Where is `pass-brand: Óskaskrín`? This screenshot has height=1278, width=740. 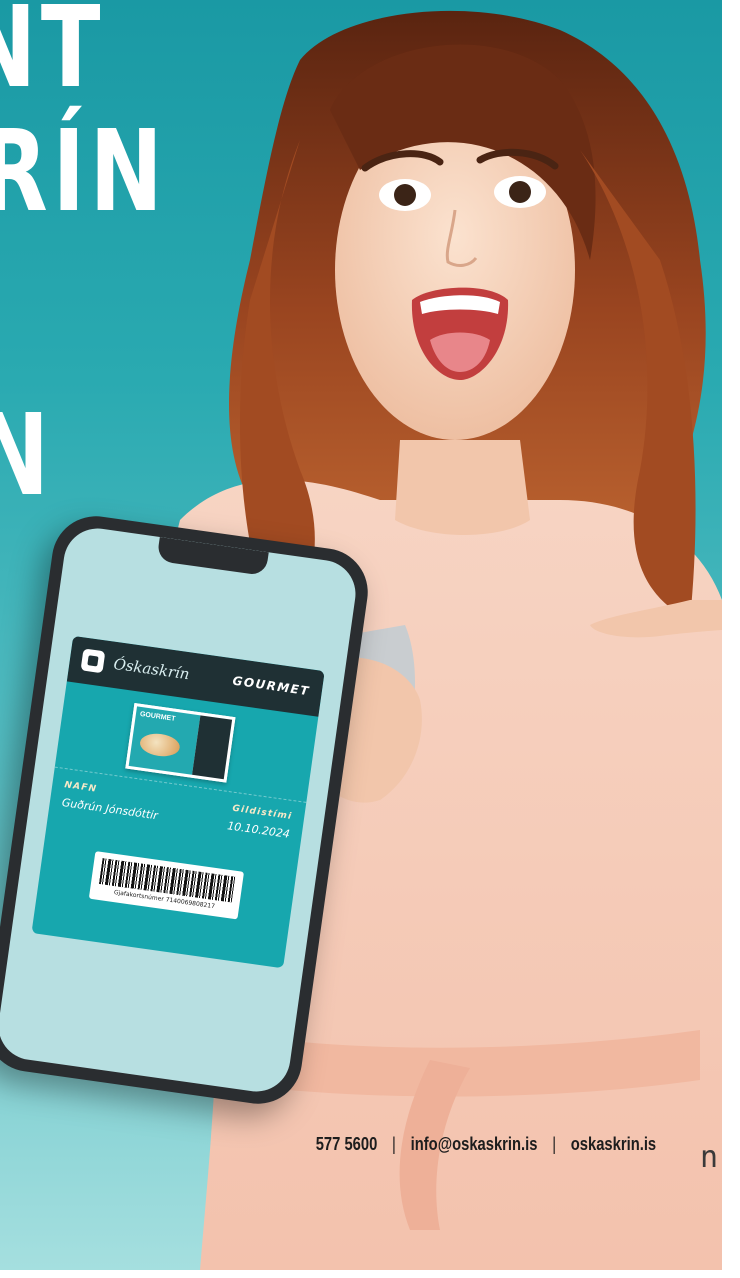 pass-brand: Óskaskrín is located at coordinates (151, 669).